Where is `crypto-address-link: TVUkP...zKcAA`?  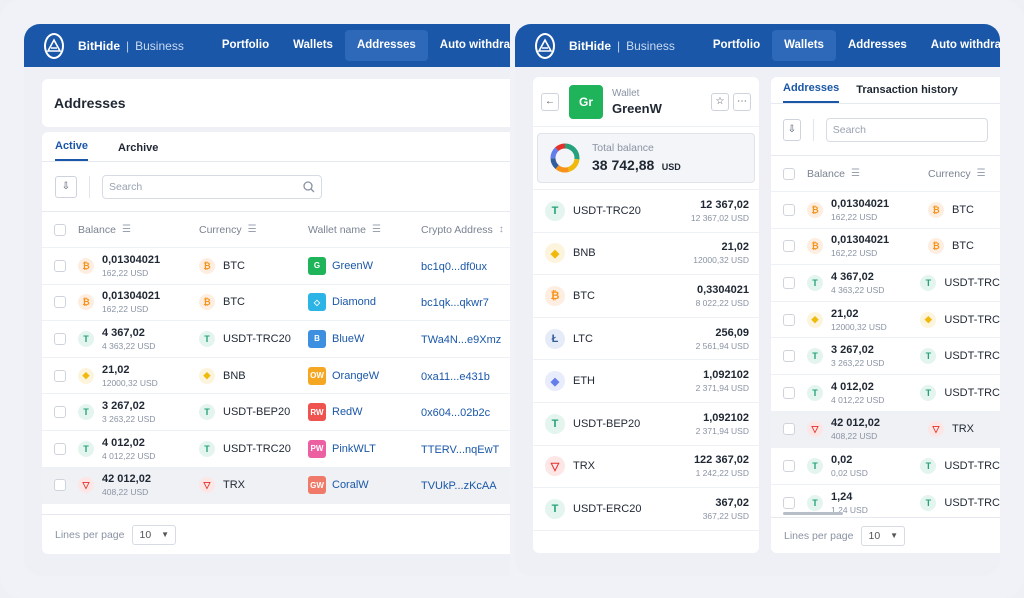
crypto-address-link: TVUkP...zKcAA is located at coordinates (459, 486).